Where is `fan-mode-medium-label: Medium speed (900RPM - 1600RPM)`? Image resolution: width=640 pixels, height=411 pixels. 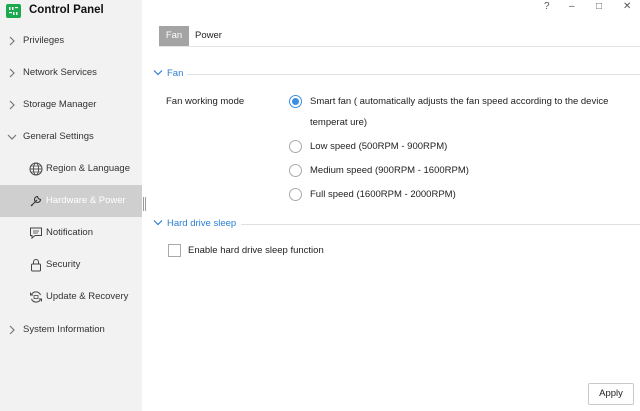 fan-mode-medium-label: Medium speed (900RPM - 1600RPM) is located at coordinates (389, 170).